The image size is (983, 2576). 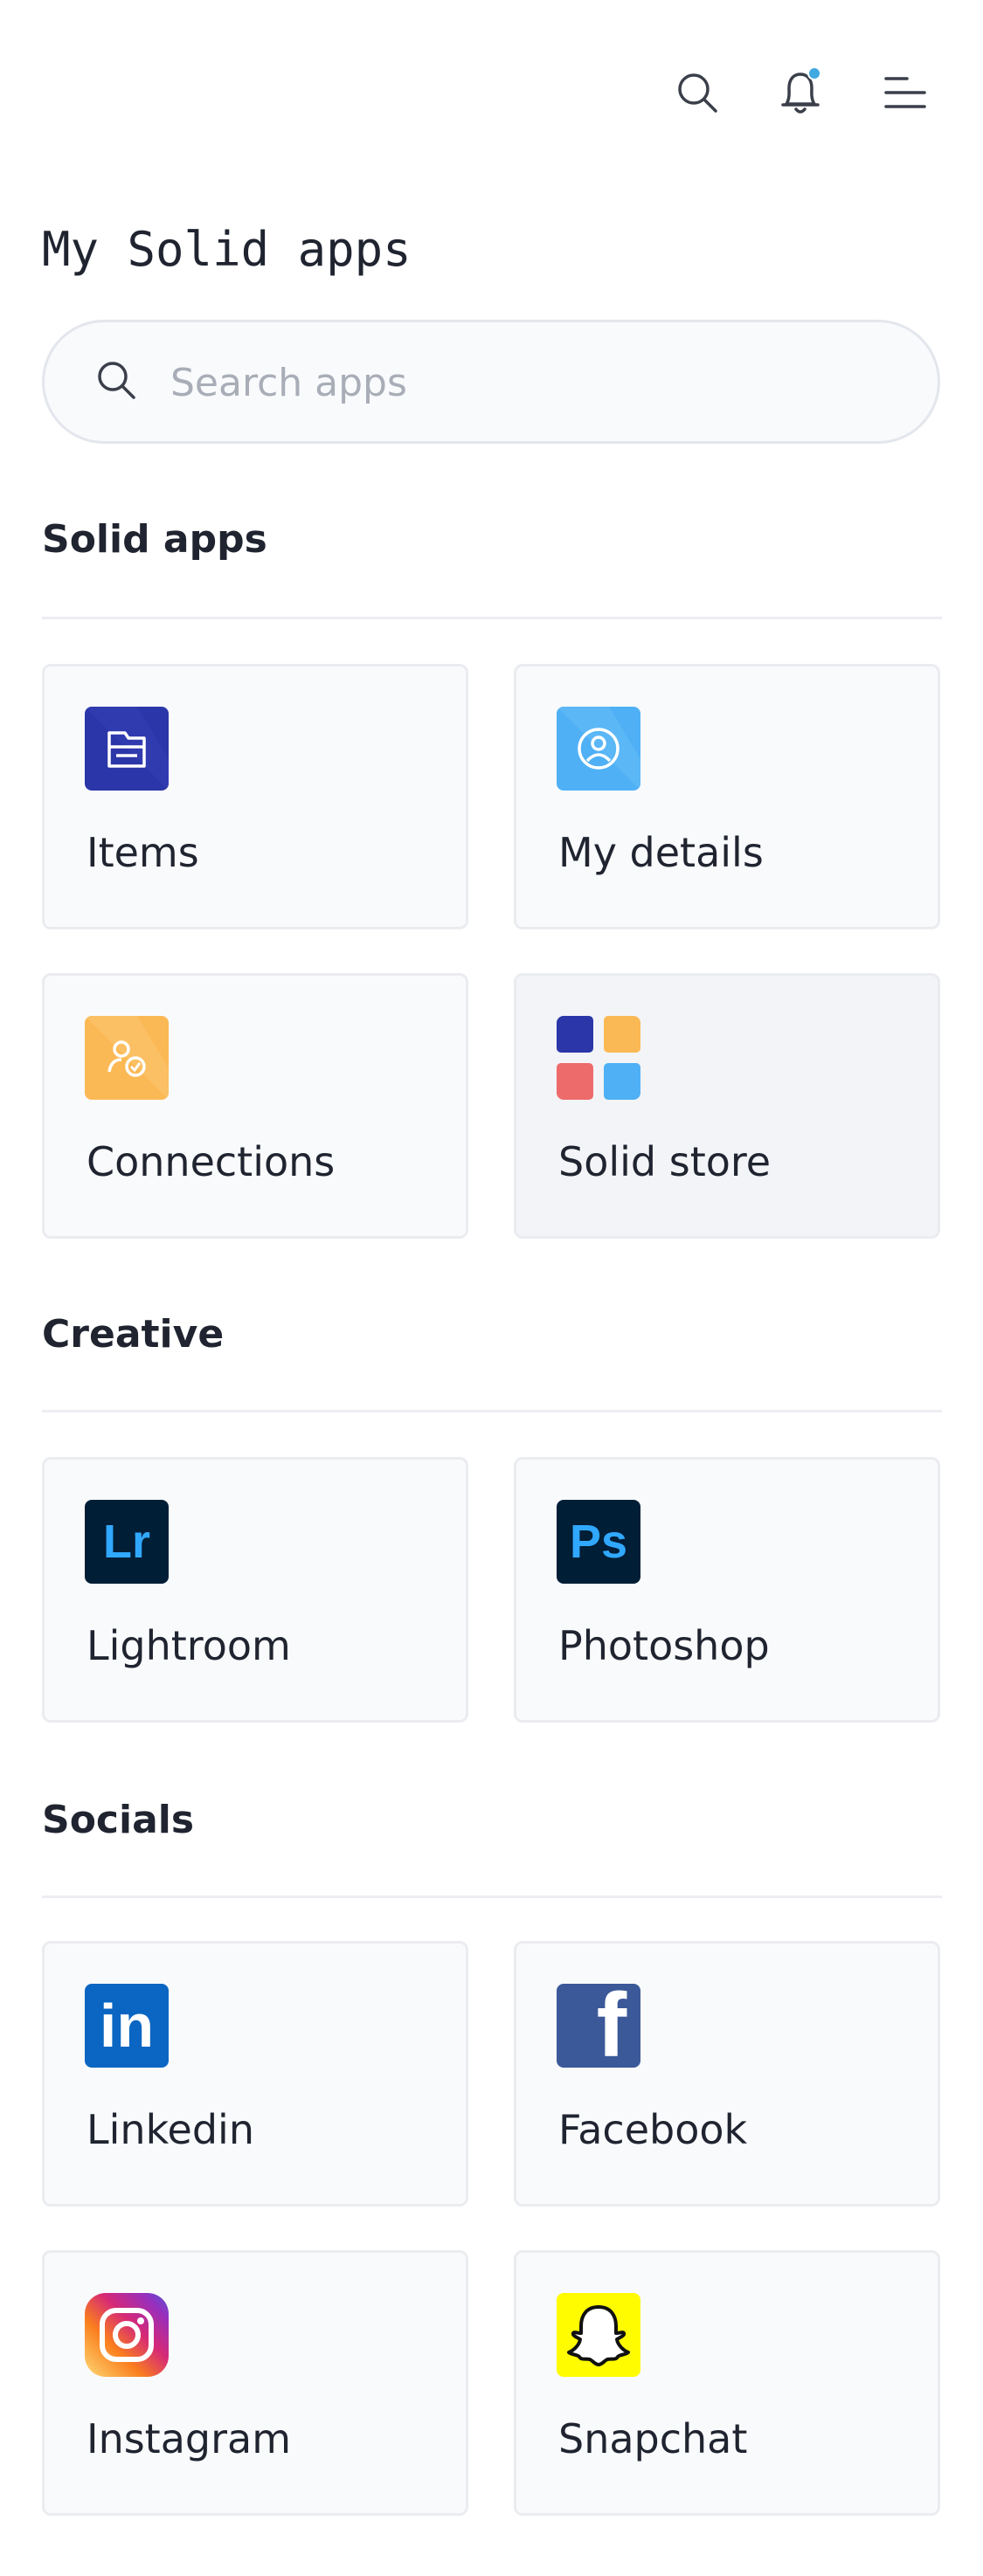 I want to click on instagram-icon, so click(x=127, y=2335).